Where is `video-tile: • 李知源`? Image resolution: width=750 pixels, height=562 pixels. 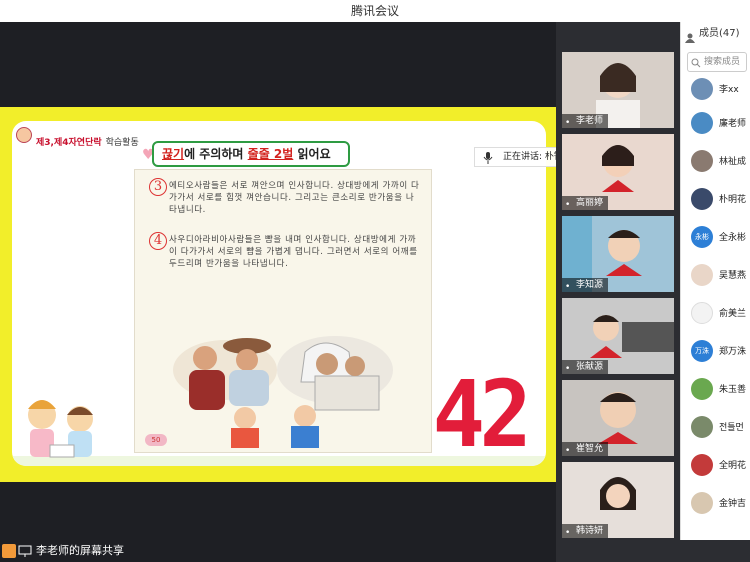
video-tile: • 李知源 is located at coordinates (618, 254).